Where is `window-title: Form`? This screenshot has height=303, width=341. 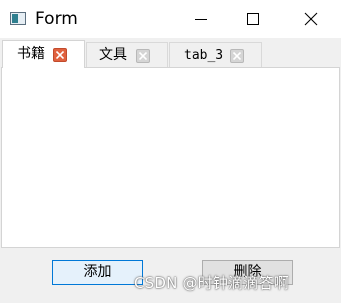
window-title: Form is located at coordinates (56, 19).